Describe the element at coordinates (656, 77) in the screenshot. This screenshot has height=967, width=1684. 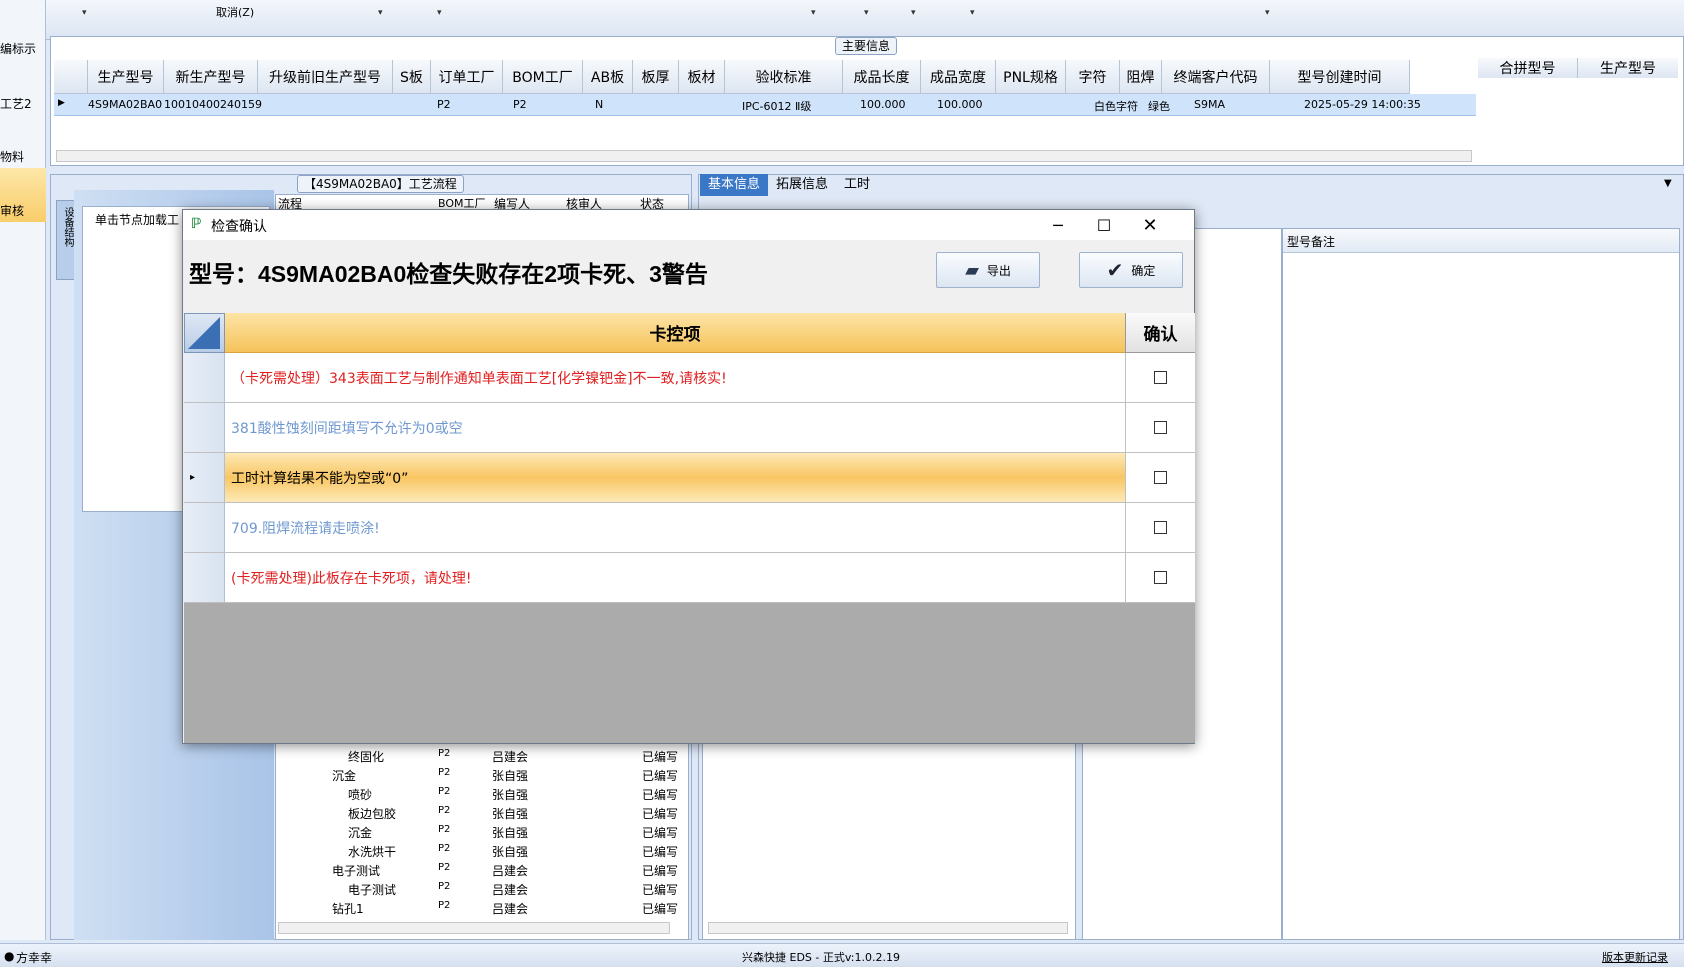
I see `grid-column-header: 板厚` at that location.